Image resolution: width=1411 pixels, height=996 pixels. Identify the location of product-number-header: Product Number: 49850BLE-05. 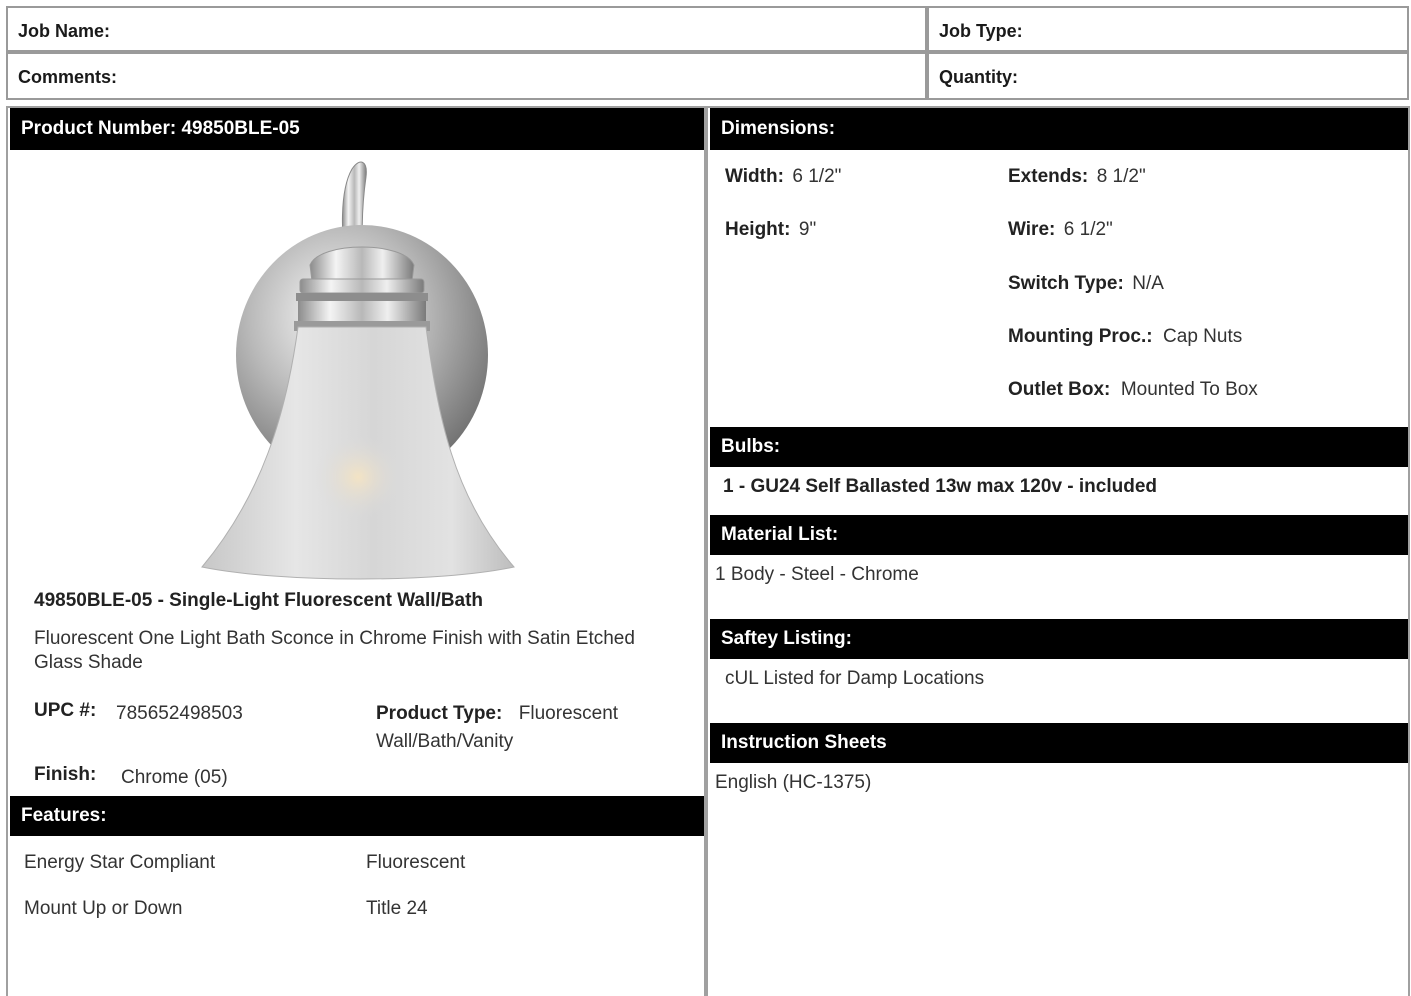
(357, 129).